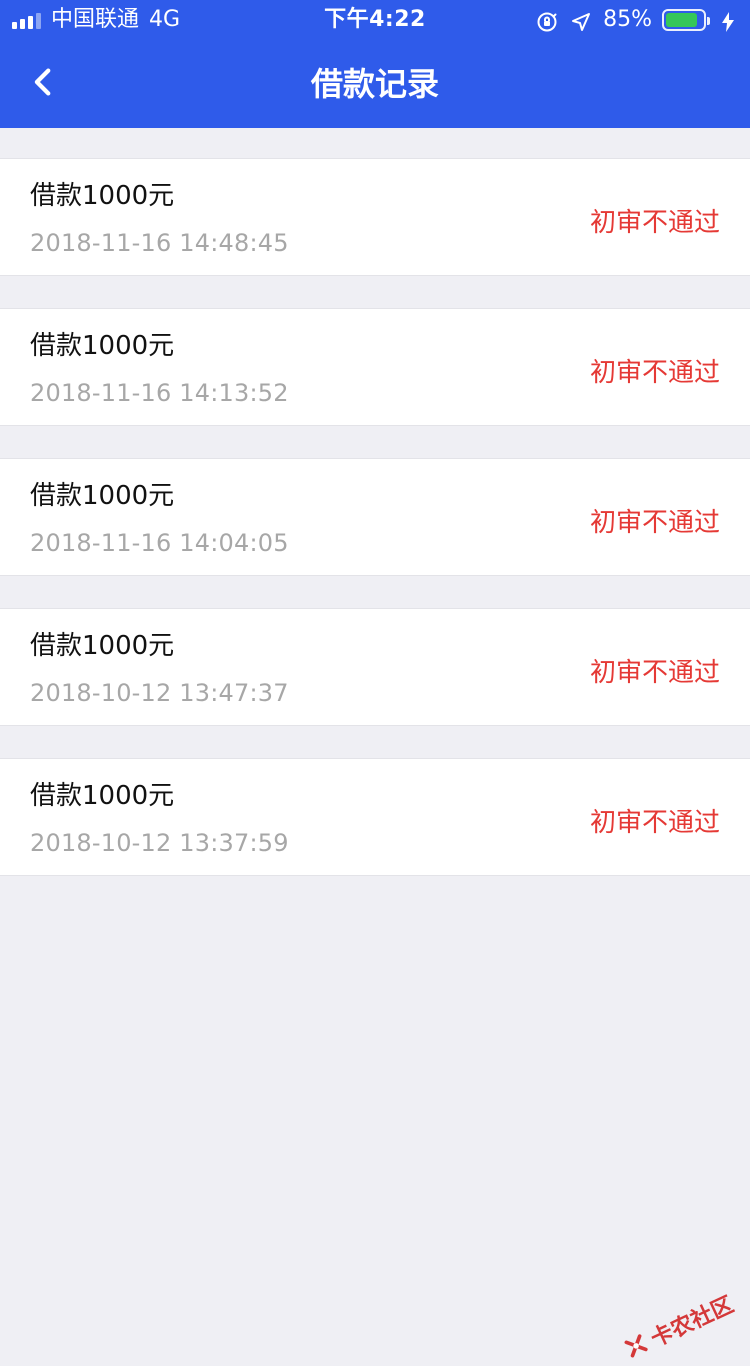 Image resolution: width=750 pixels, height=1366 pixels. What do you see at coordinates (547, 20) in the screenshot?
I see `orientation-lock-icon` at bounding box center [547, 20].